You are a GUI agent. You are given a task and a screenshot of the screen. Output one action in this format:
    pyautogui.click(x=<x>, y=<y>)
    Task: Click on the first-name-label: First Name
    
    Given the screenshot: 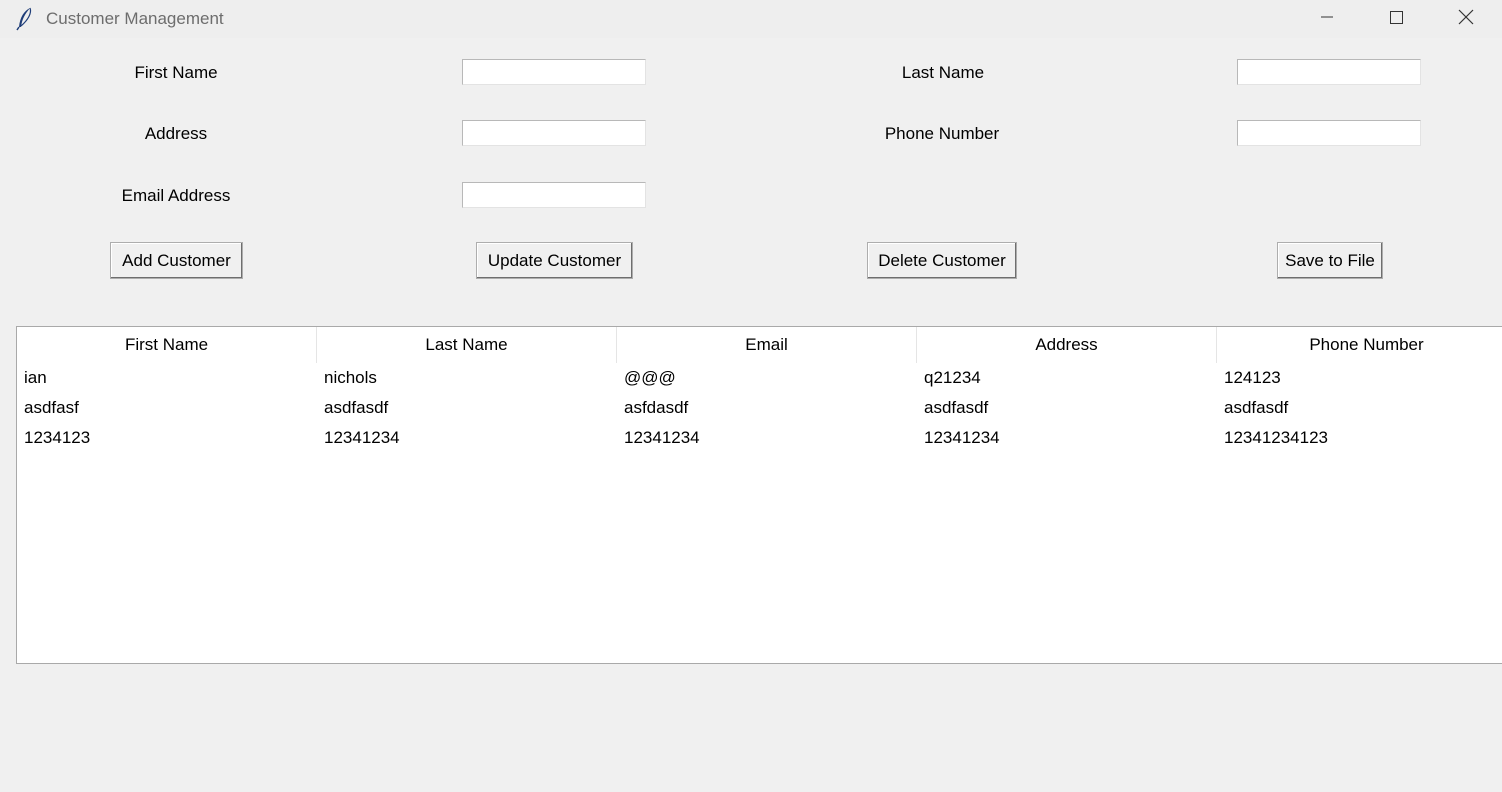 What is the action you would take?
    pyautogui.click(x=176, y=72)
    